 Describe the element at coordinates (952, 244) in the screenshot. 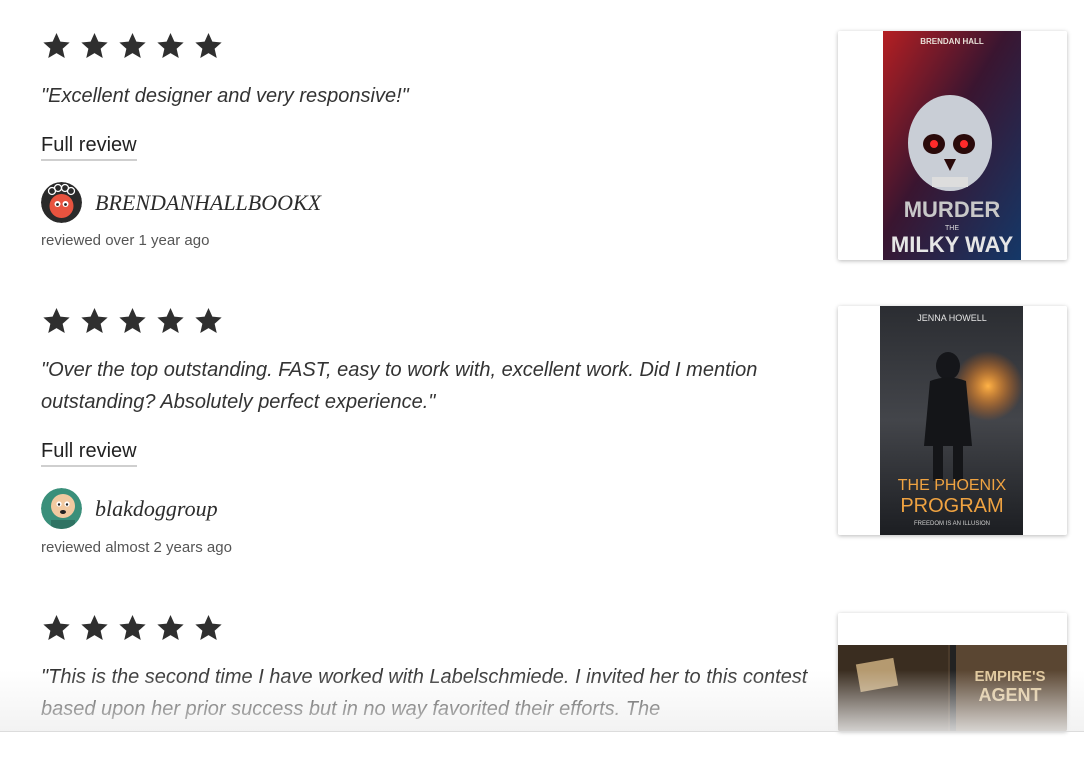

I see `cover-title-text-2: MILKY WAY` at that location.